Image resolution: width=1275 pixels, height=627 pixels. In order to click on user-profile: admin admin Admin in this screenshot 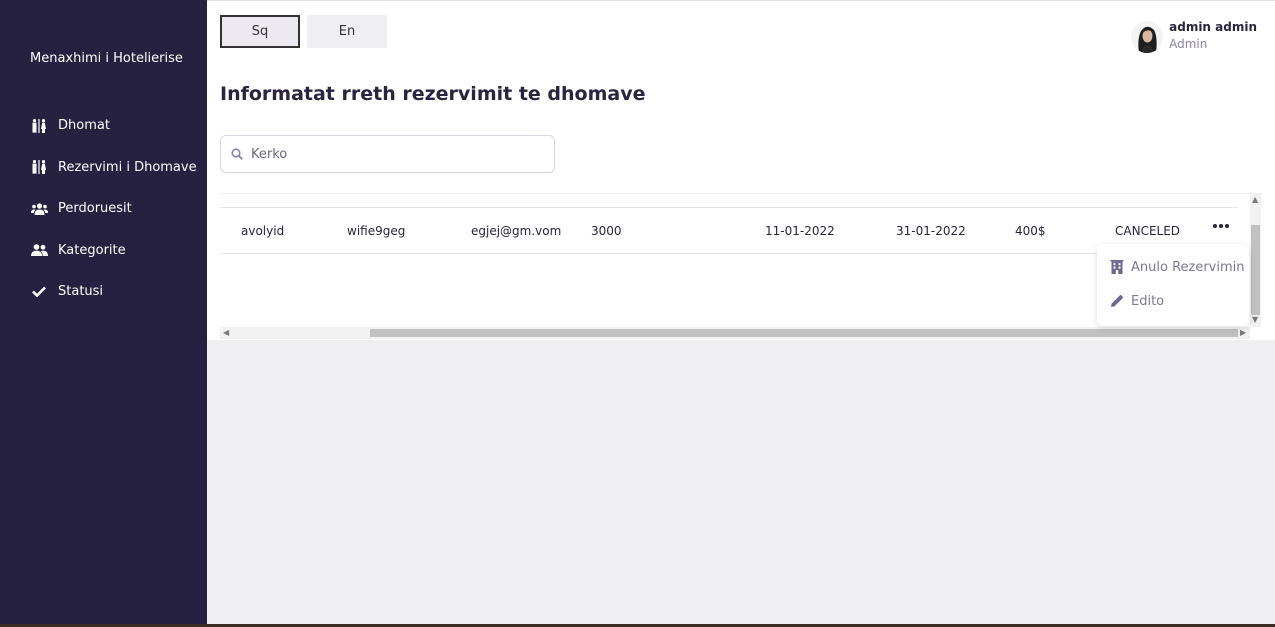, I will do `click(1194, 36)`.